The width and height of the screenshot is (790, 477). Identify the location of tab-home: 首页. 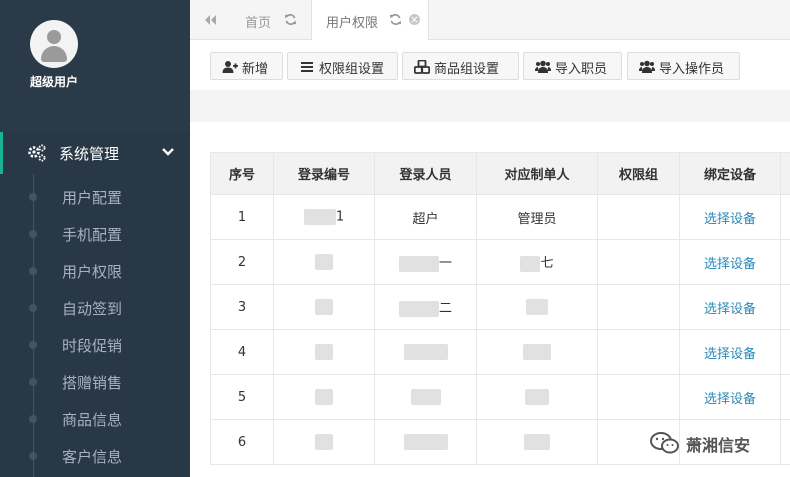
(270, 20).